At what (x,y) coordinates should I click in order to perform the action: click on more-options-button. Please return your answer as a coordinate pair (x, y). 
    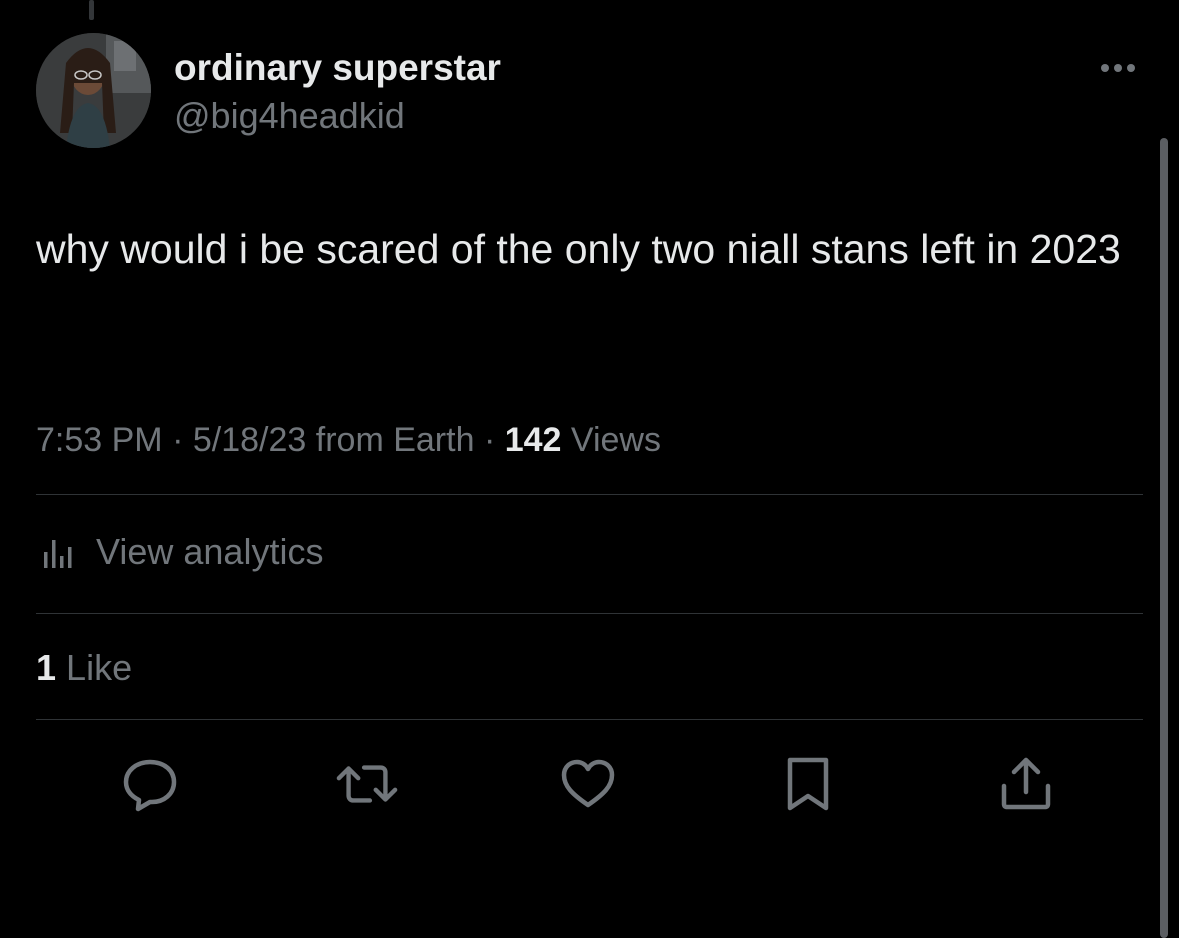
    Looking at the image, I should click on (1118, 68).